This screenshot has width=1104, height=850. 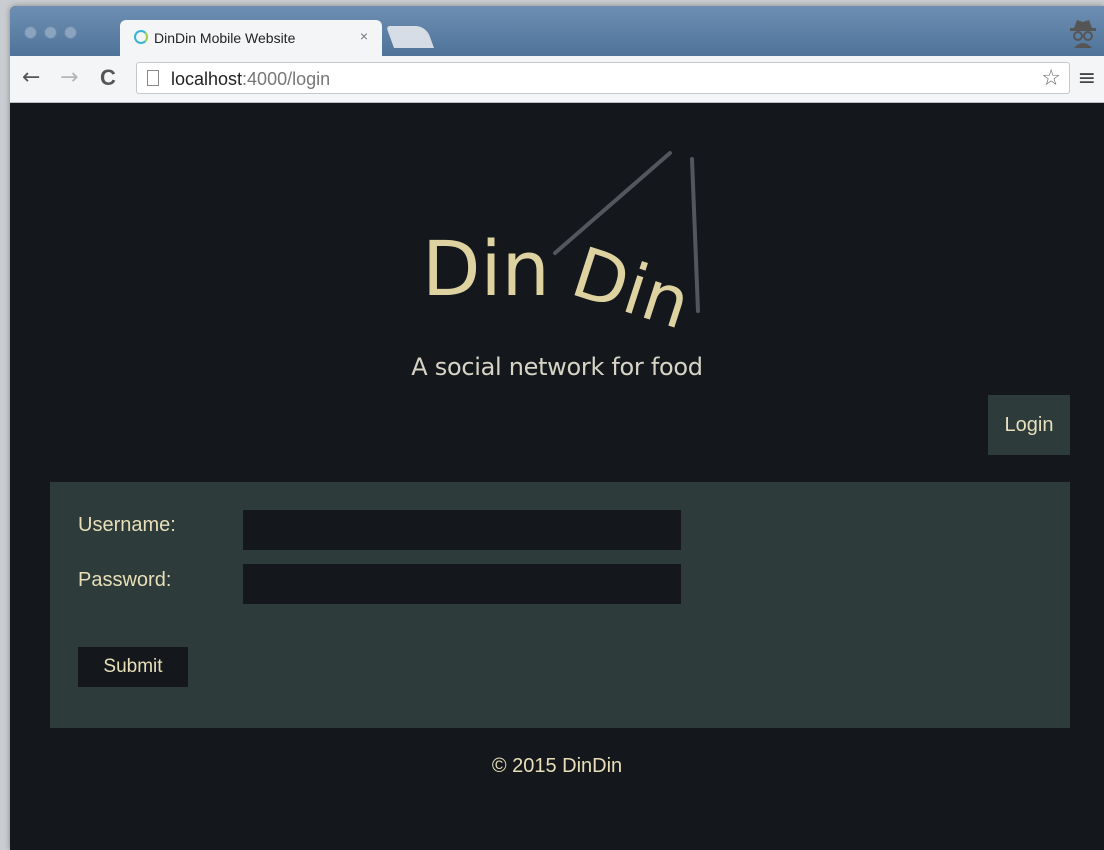 What do you see at coordinates (462, 530) in the screenshot?
I see `username-input` at bounding box center [462, 530].